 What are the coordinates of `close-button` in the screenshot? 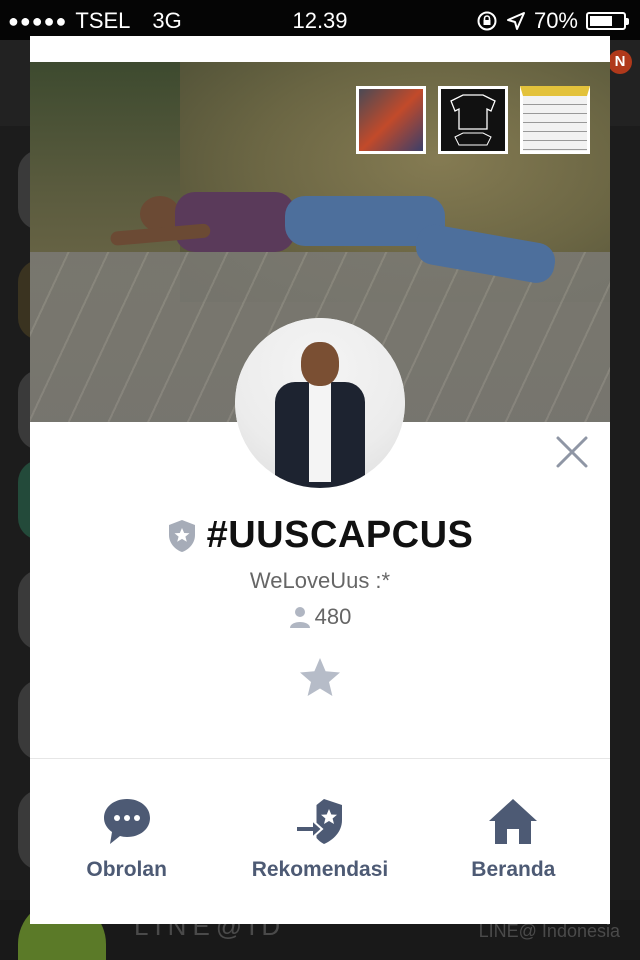 It's located at (572, 452).